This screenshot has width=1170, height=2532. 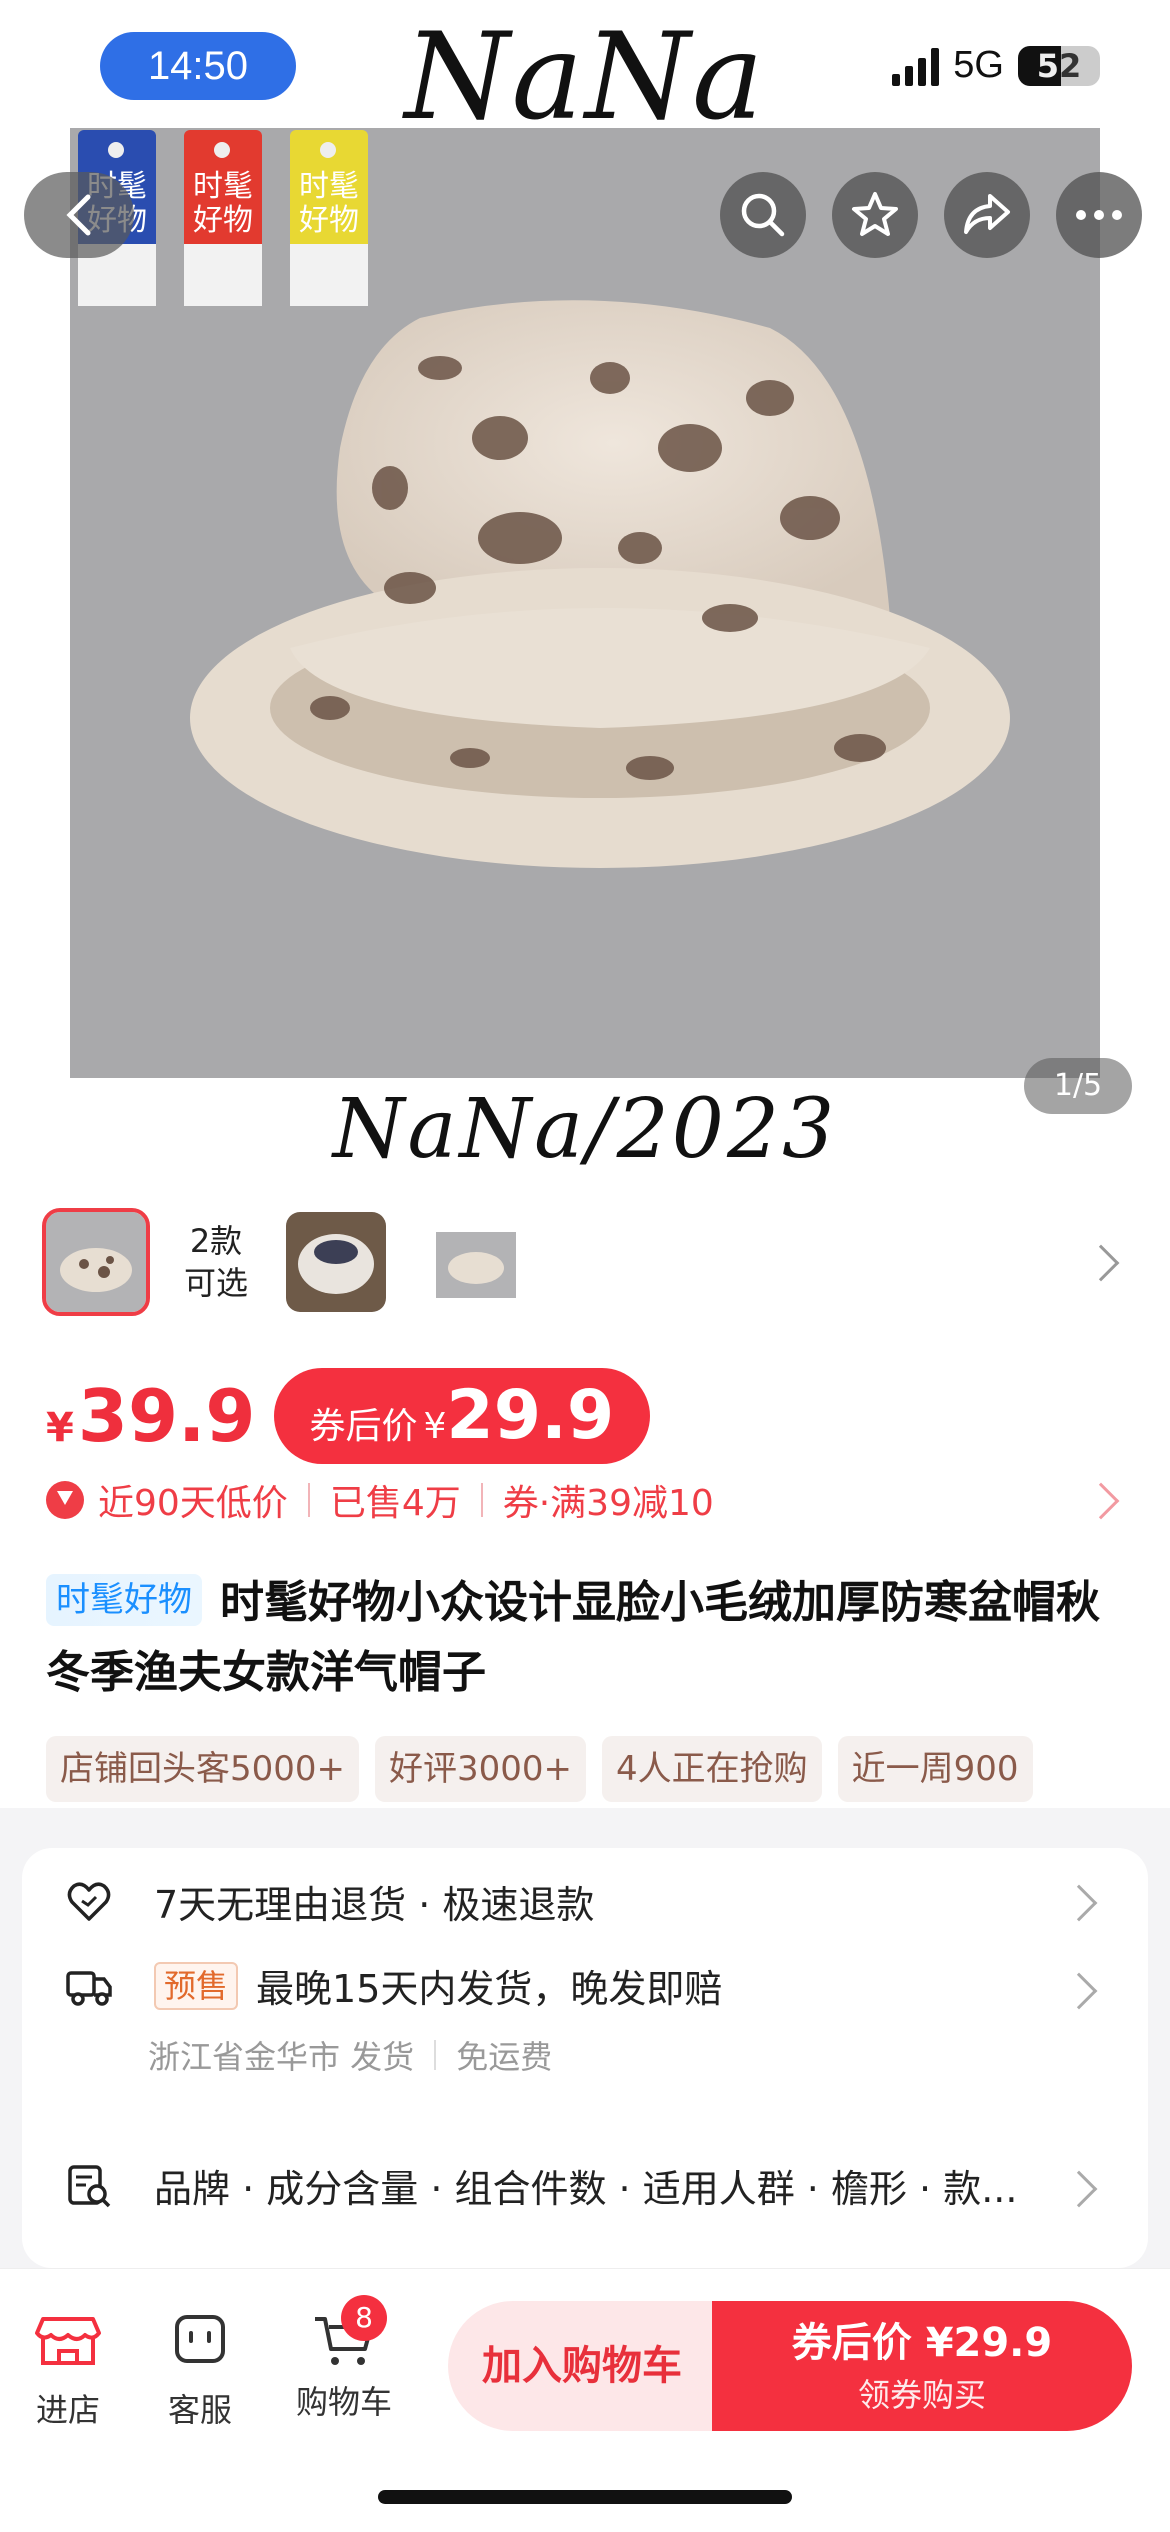 What do you see at coordinates (65, 1500) in the screenshot?
I see `price-down-icon` at bounding box center [65, 1500].